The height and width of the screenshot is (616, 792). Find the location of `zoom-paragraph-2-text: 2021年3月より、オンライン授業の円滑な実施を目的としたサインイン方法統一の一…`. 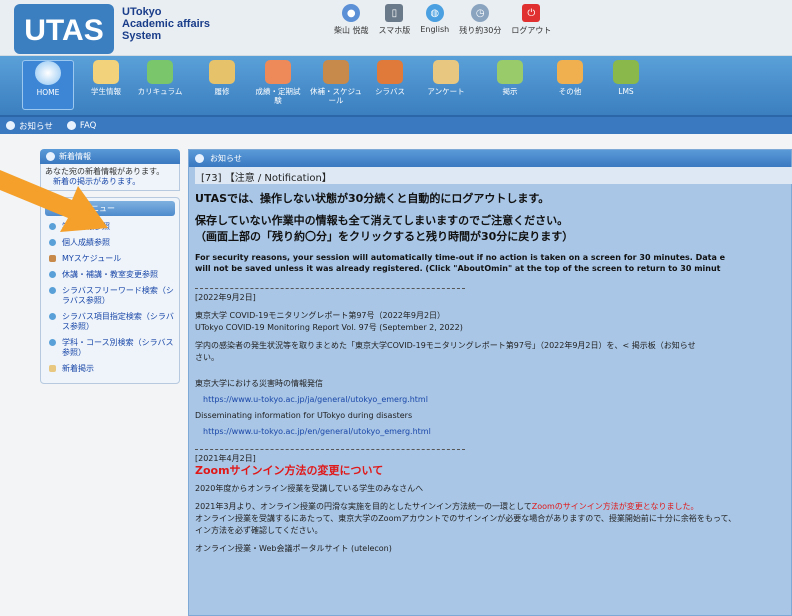

zoom-paragraph-2-text: 2021年3月より、オンライン授業の円滑な実施を目的としたサインイン方法統一の一… is located at coordinates (363, 506).